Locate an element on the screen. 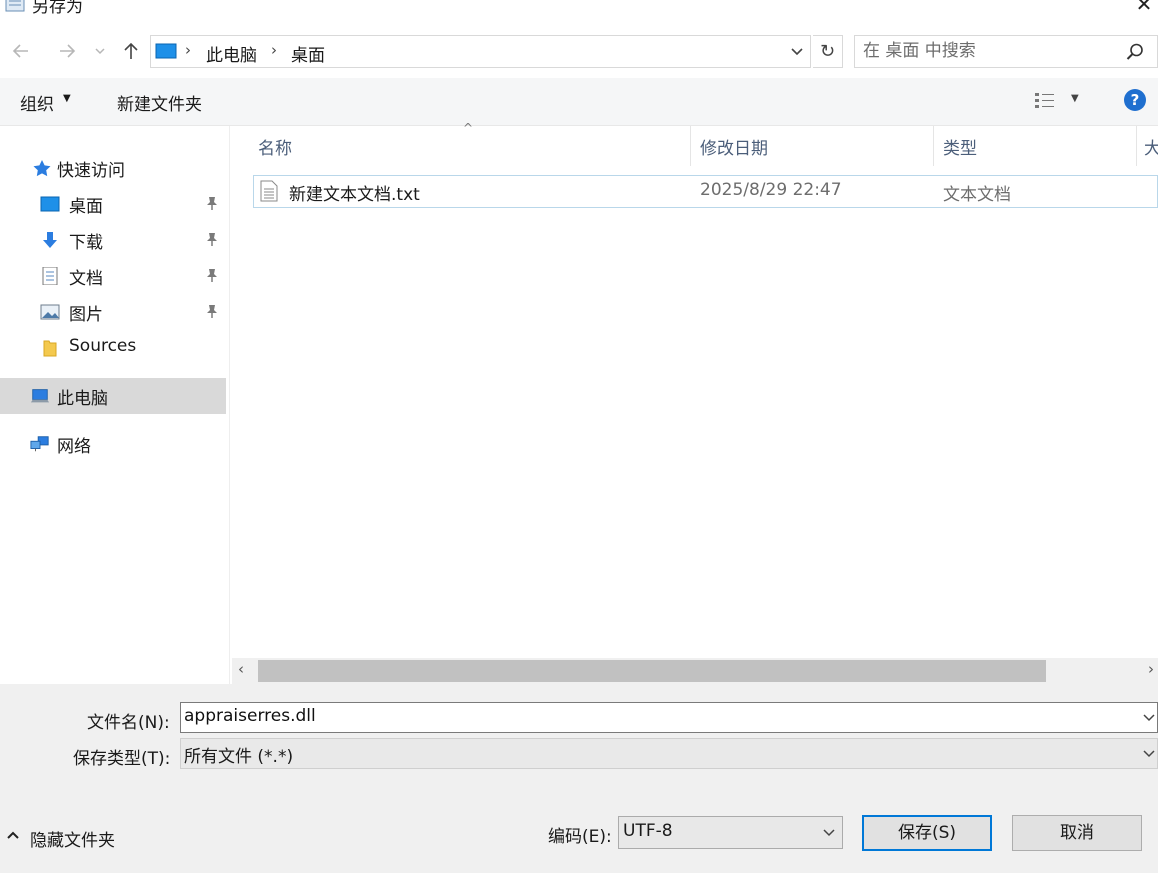  filetype-value: 所有文件 (*.*) is located at coordinates (239, 757).